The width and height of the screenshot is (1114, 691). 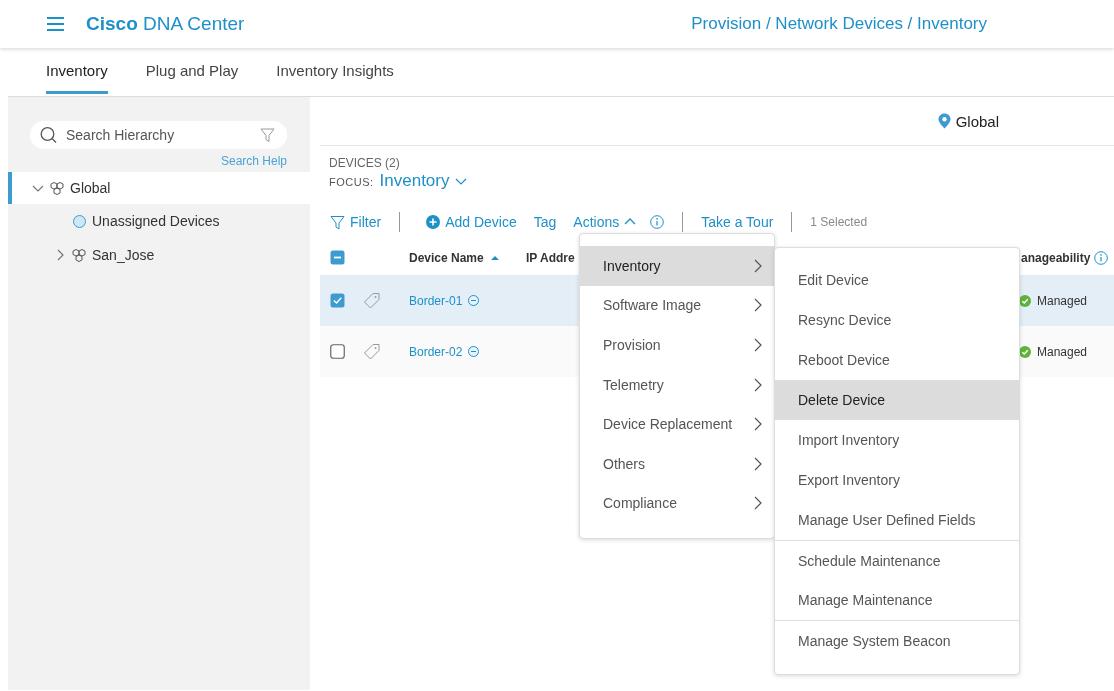 I want to click on menu-item: Manage System Beacon, so click(x=897, y=640).